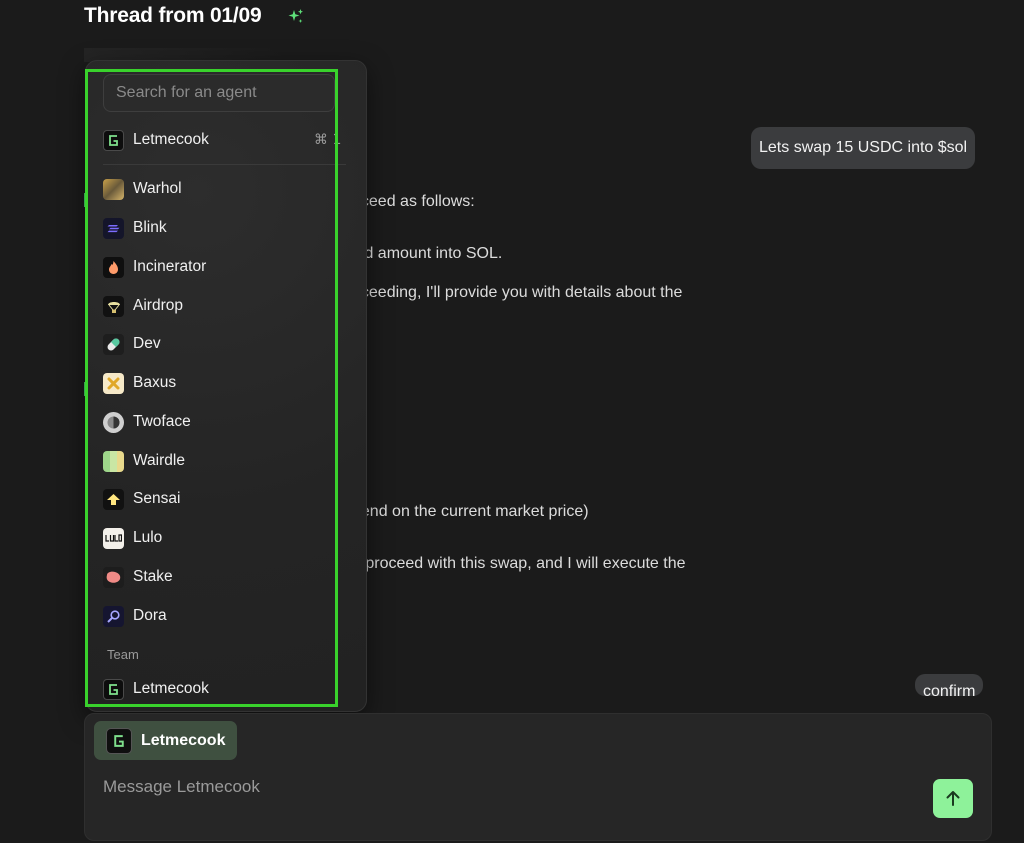 Image resolution: width=1024 pixels, height=843 pixels. Describe the element at coordinates (170, 266) in the screenshot. I see `agent-item-label: Incinerator` at that location.